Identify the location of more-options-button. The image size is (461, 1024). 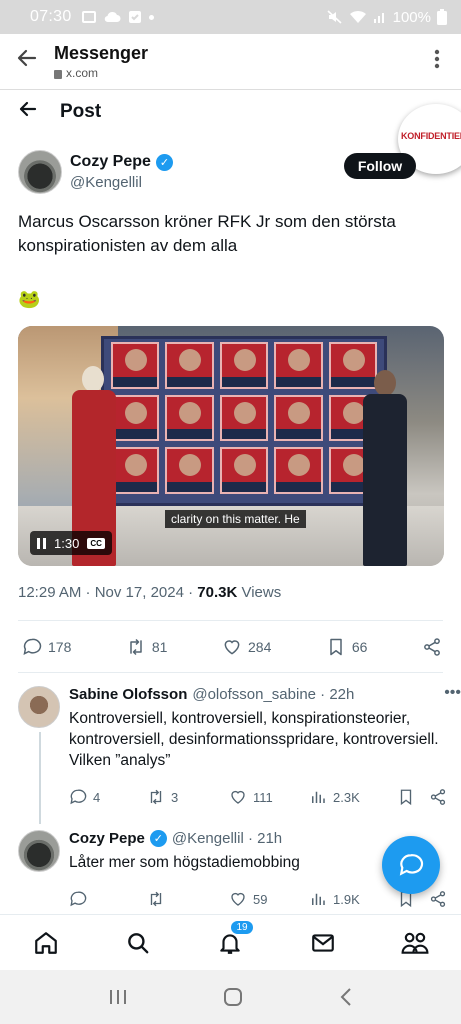
(437, 62).